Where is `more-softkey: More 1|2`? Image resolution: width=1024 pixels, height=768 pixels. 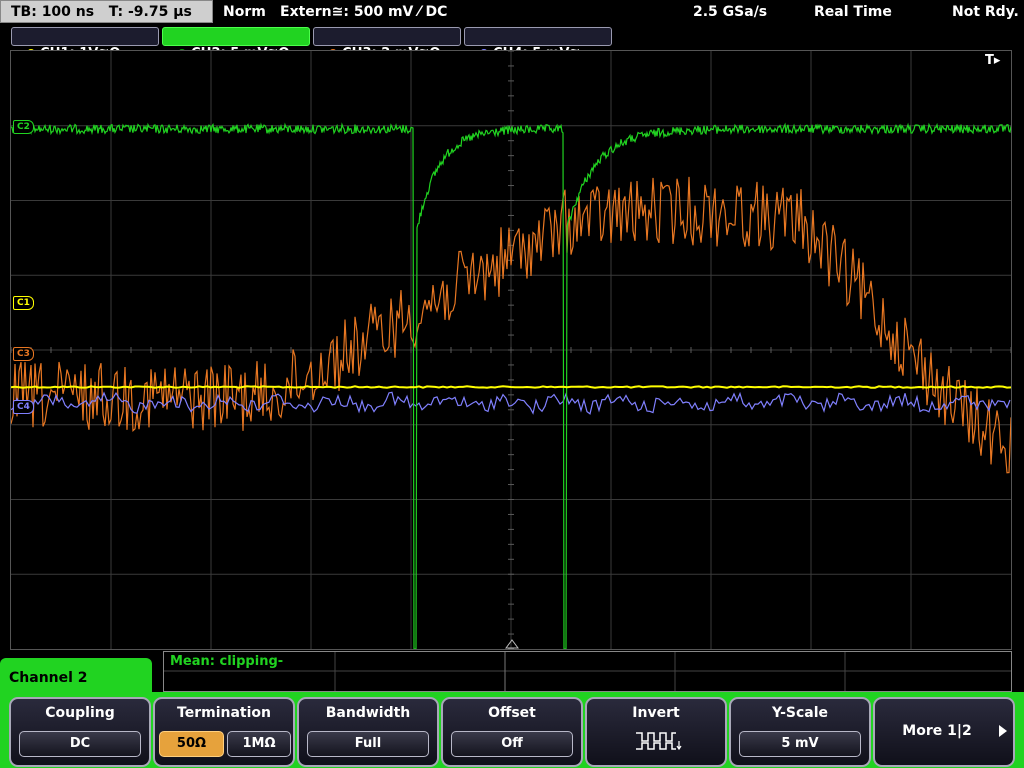
more-softkey: More 1|2 is located at coordinates (944, 732).